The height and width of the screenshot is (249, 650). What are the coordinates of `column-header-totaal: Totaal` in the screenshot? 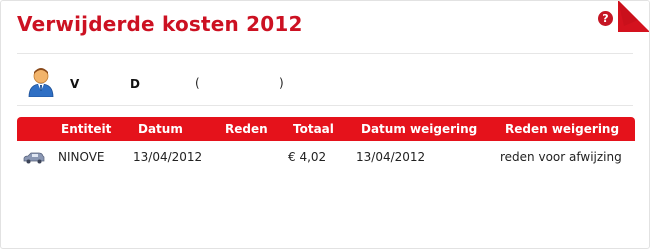 It's located at (313, 129).